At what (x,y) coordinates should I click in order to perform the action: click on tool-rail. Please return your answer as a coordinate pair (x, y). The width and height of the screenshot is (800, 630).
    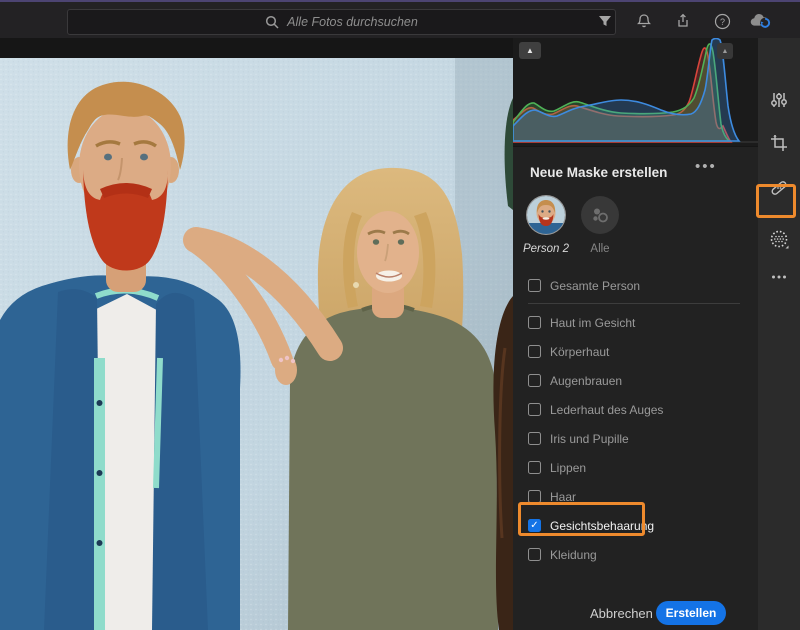
    Looking at the image, I should click on (779, 334).